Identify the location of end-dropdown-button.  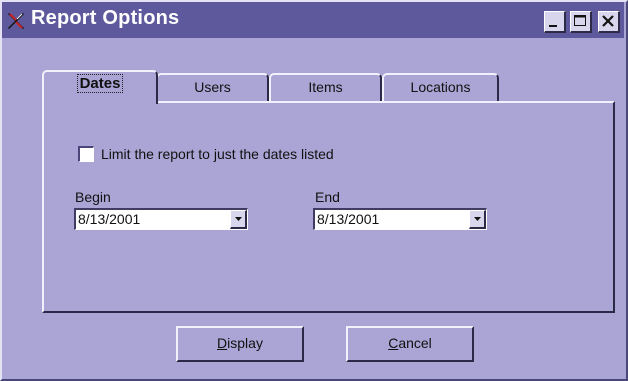
(477, 219).